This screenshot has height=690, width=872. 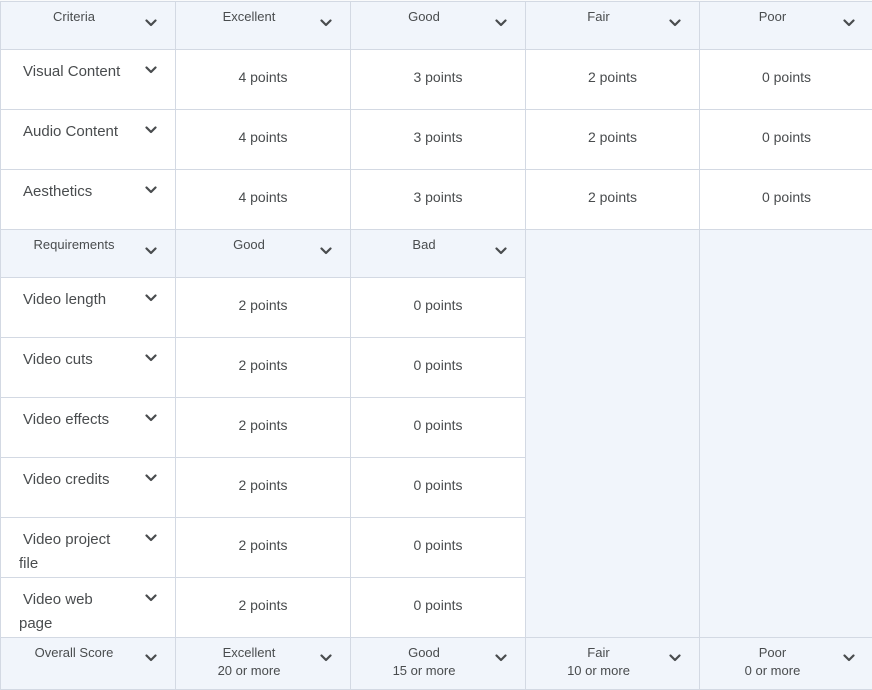 I want to click on requirement-name: Video project file, so click(x=88, y=547).